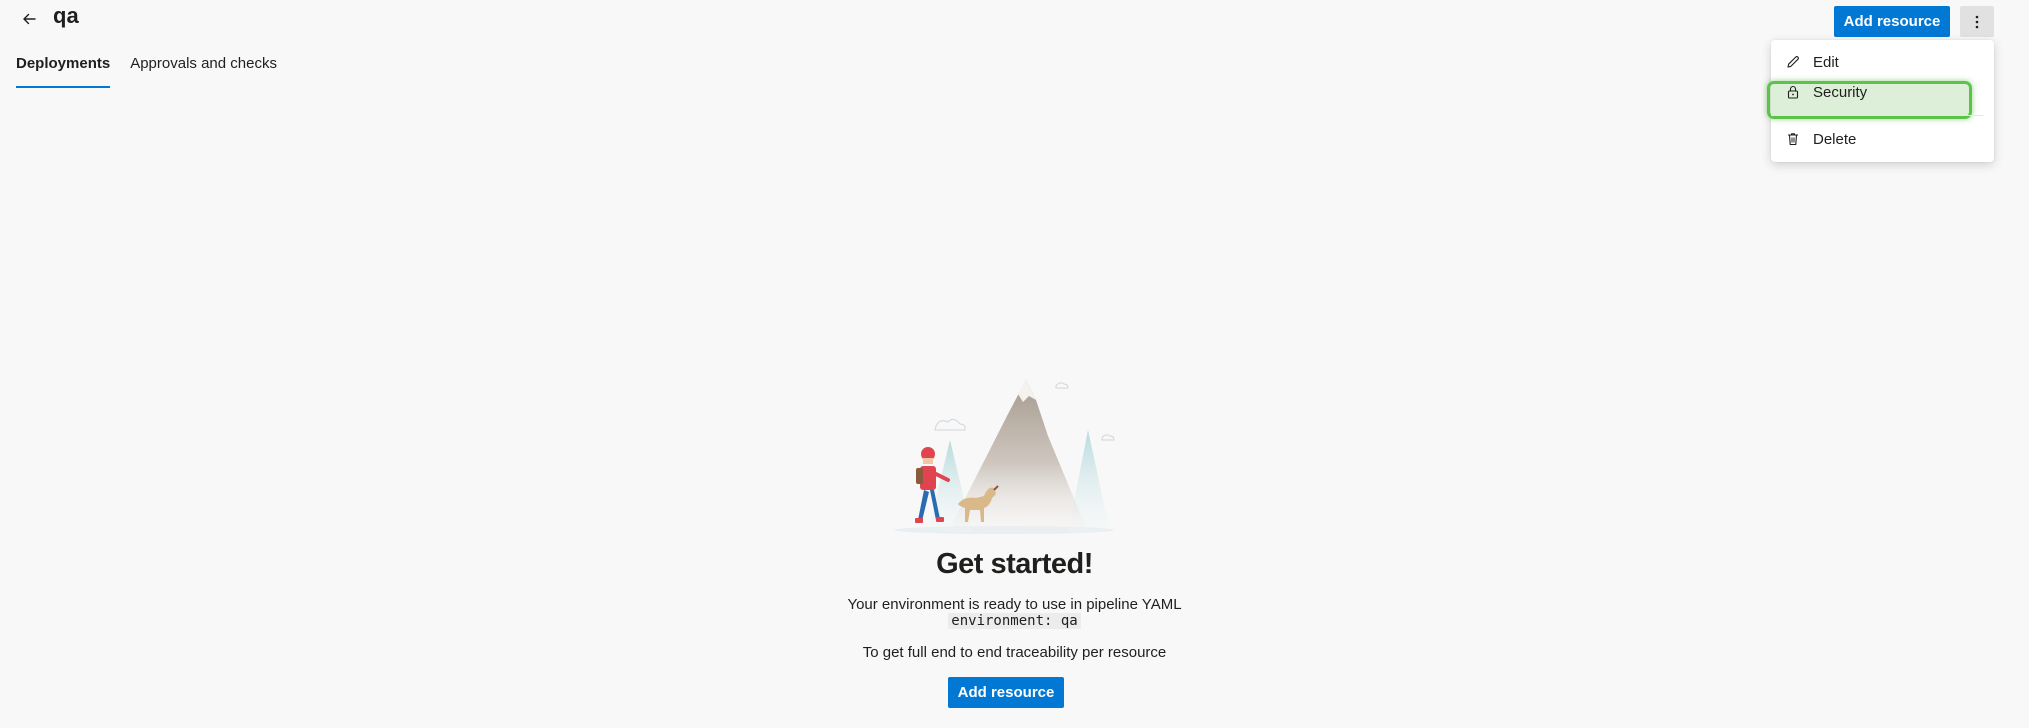  What do you see at coordinates (1826, 62) in the screenshot?
I see `menu-item-label: Edit` at bounding box center [1826, 62].